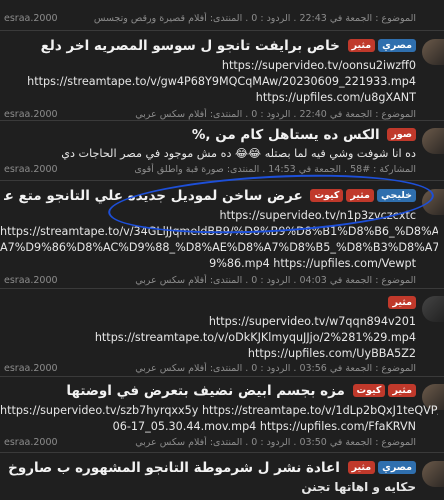  What do you see at coordinates (205, 391) in the screenshot?
I see `post-title: مزه بجسم ابيض نضيف بتعرض في اوضتها` at bounding box center [205, 391].